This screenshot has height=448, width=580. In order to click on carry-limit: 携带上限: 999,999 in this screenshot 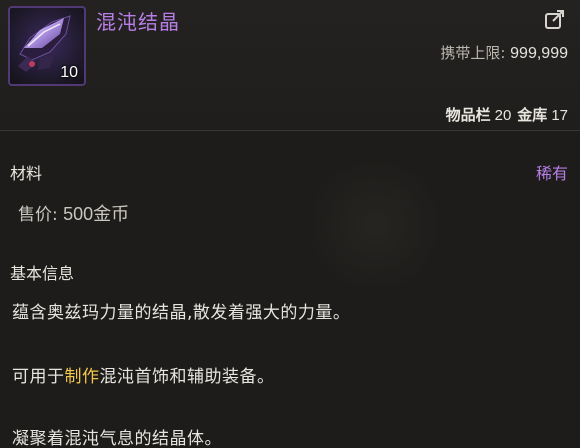, I will do `click(504, 52)`.